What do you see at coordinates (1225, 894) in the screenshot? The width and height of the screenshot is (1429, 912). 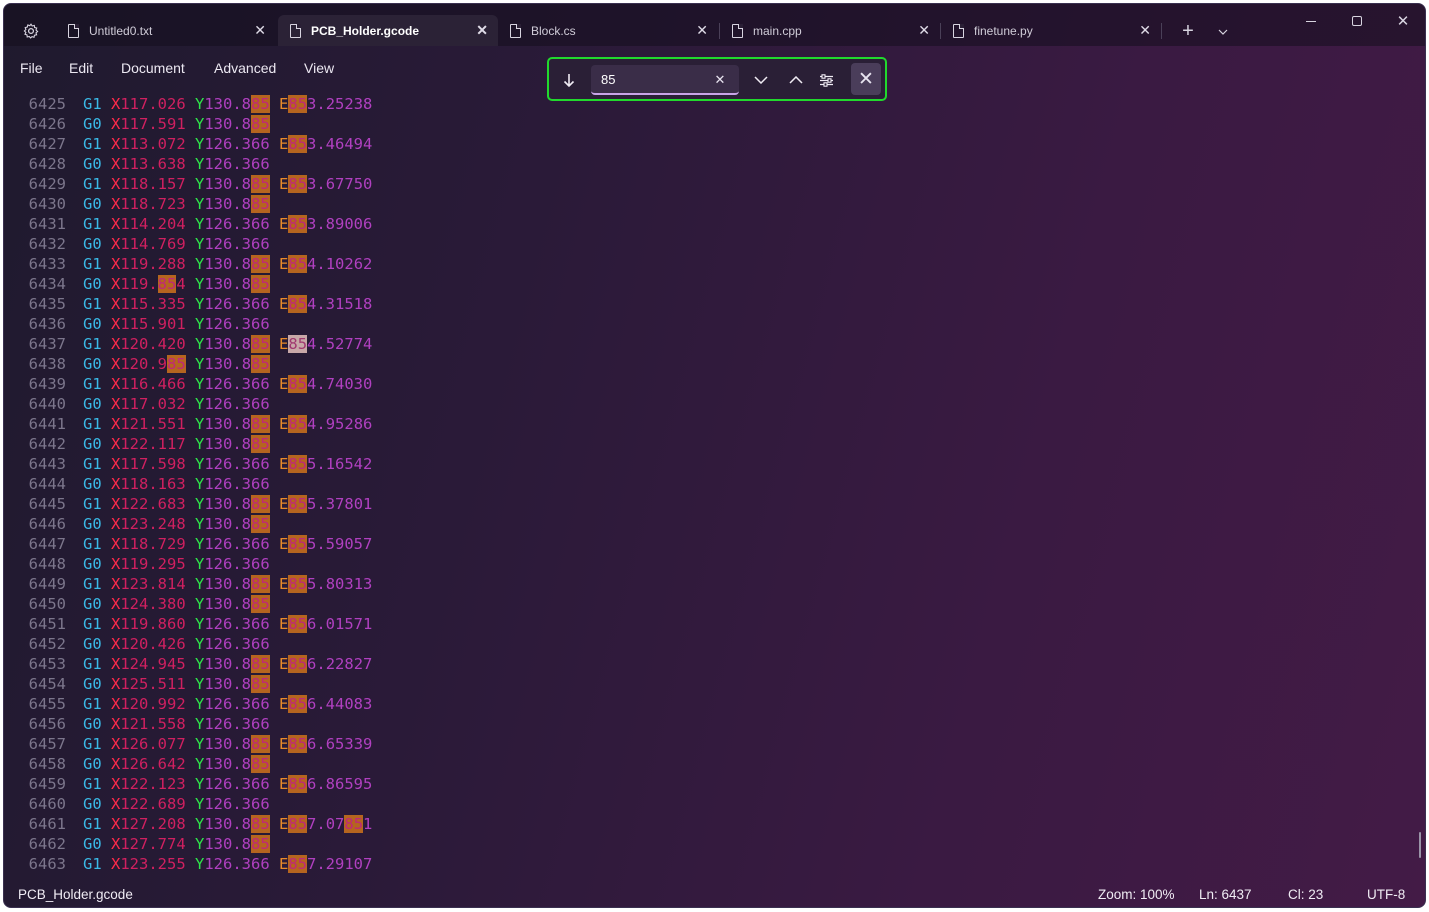 I see `status-line: Ln: 6437` at bounding box center [1225, 894].